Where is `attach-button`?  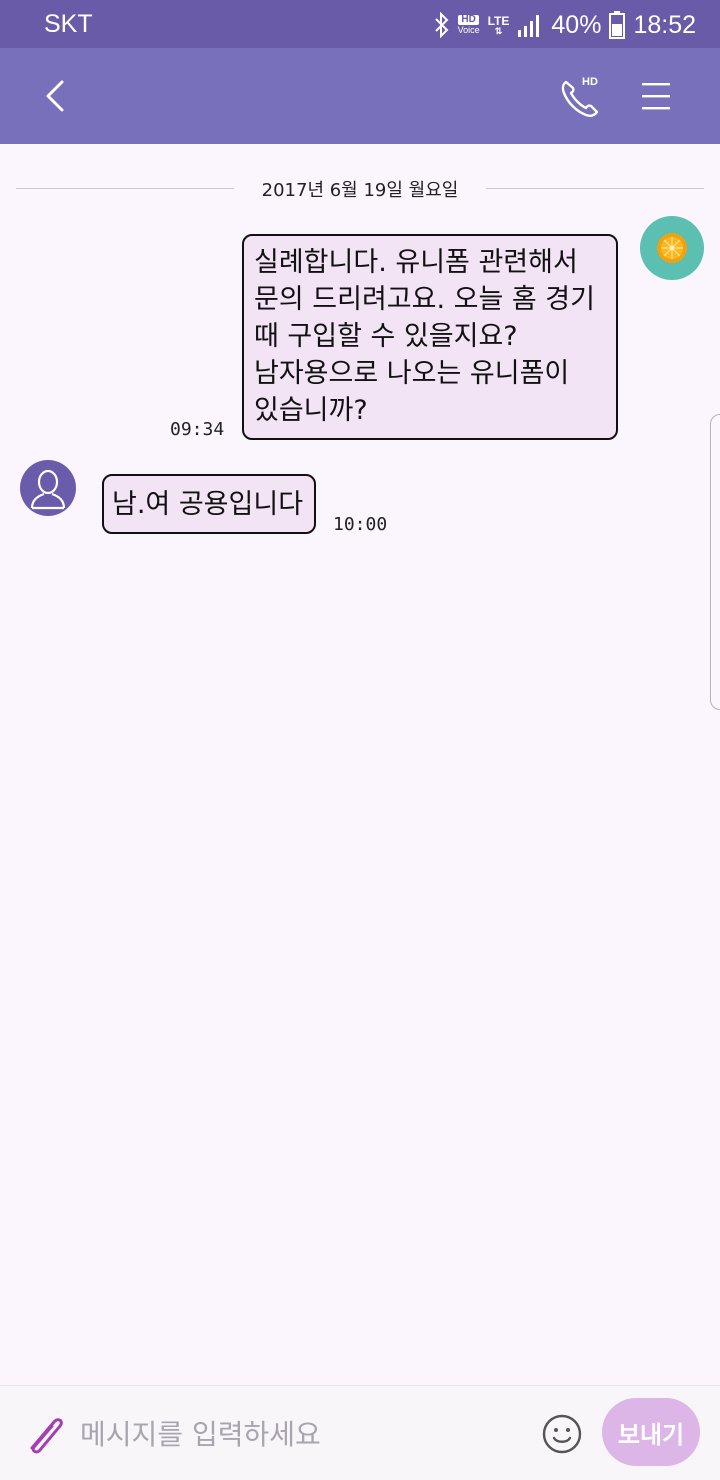 attach-button is located at coordinates (45, 1433).